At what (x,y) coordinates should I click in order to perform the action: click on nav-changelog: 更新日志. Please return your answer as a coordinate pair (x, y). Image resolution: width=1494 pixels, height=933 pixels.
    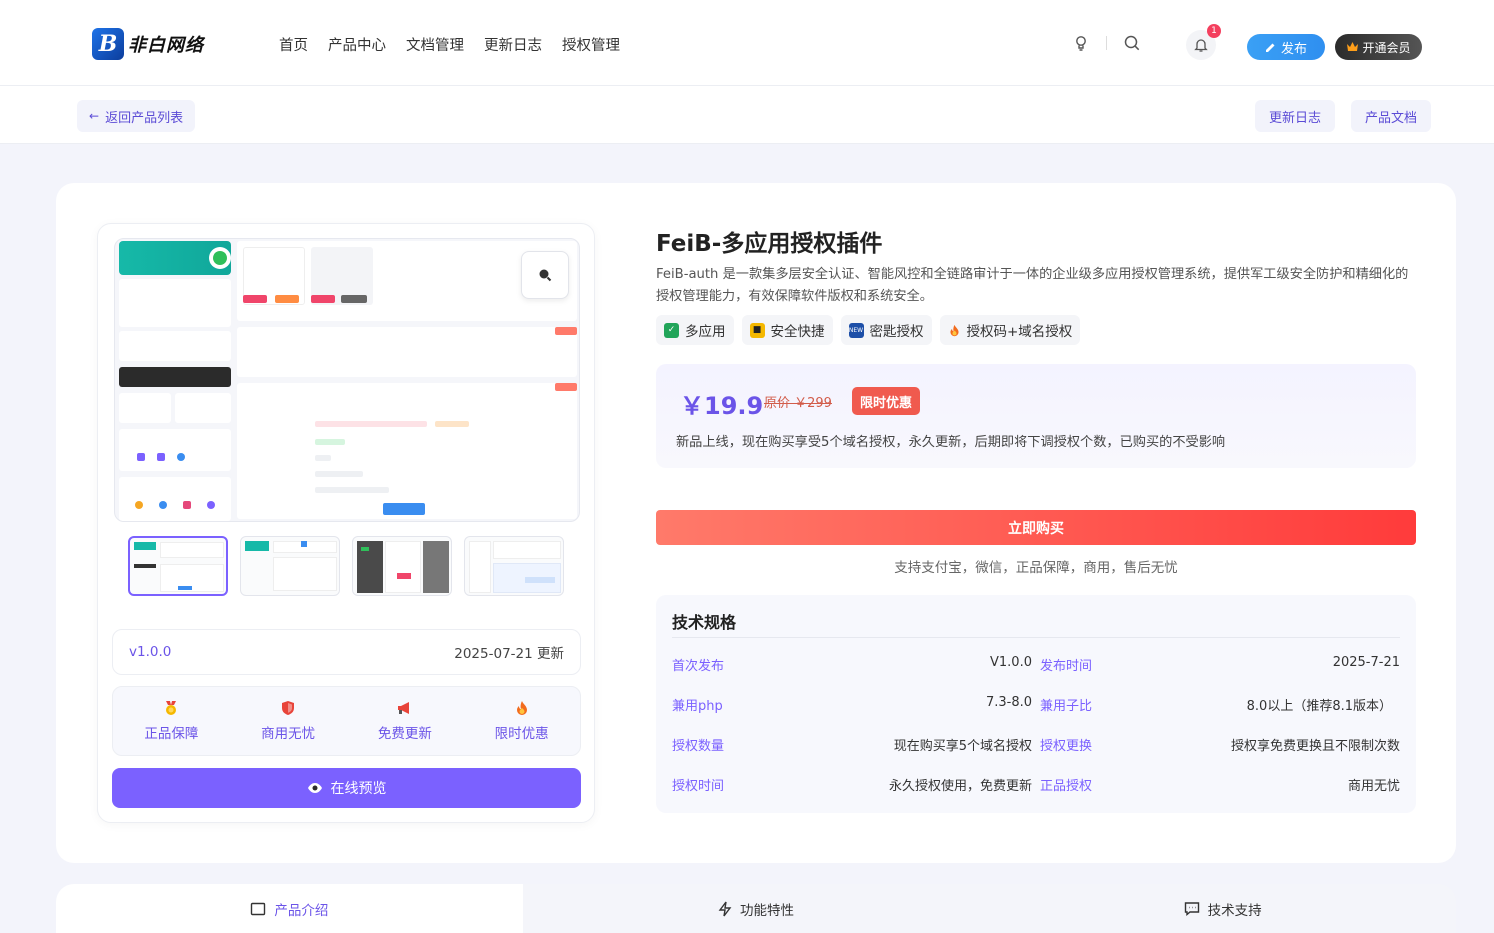
    Looking at the image, I should click on (513, 44).